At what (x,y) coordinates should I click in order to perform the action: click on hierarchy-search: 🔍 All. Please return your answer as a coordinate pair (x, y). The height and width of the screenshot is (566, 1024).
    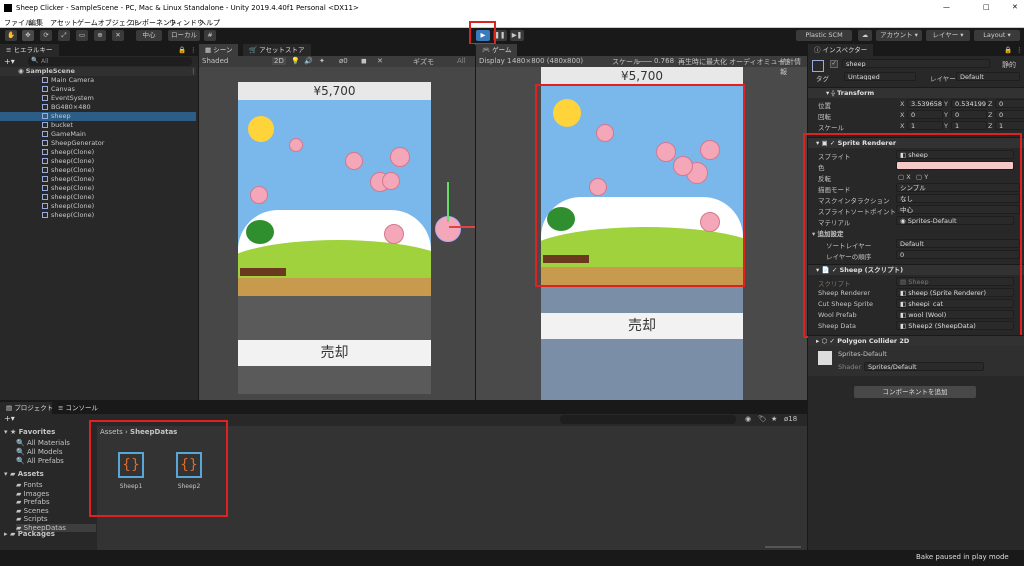
    Looking at the image, I should click on (110, 61).